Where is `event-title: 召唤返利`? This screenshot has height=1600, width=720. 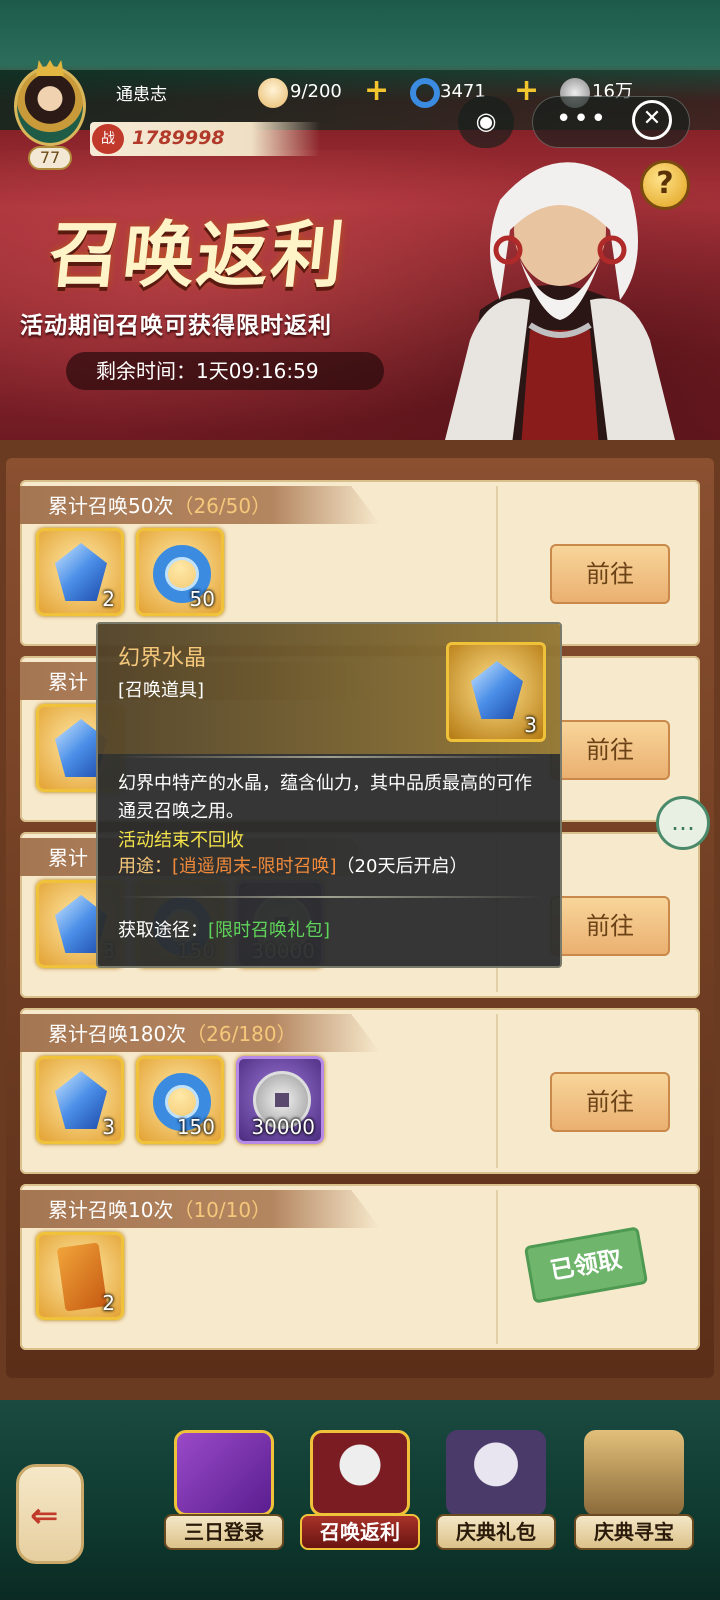 event-title: 召唤返利 is located at coordinates (197, 254).